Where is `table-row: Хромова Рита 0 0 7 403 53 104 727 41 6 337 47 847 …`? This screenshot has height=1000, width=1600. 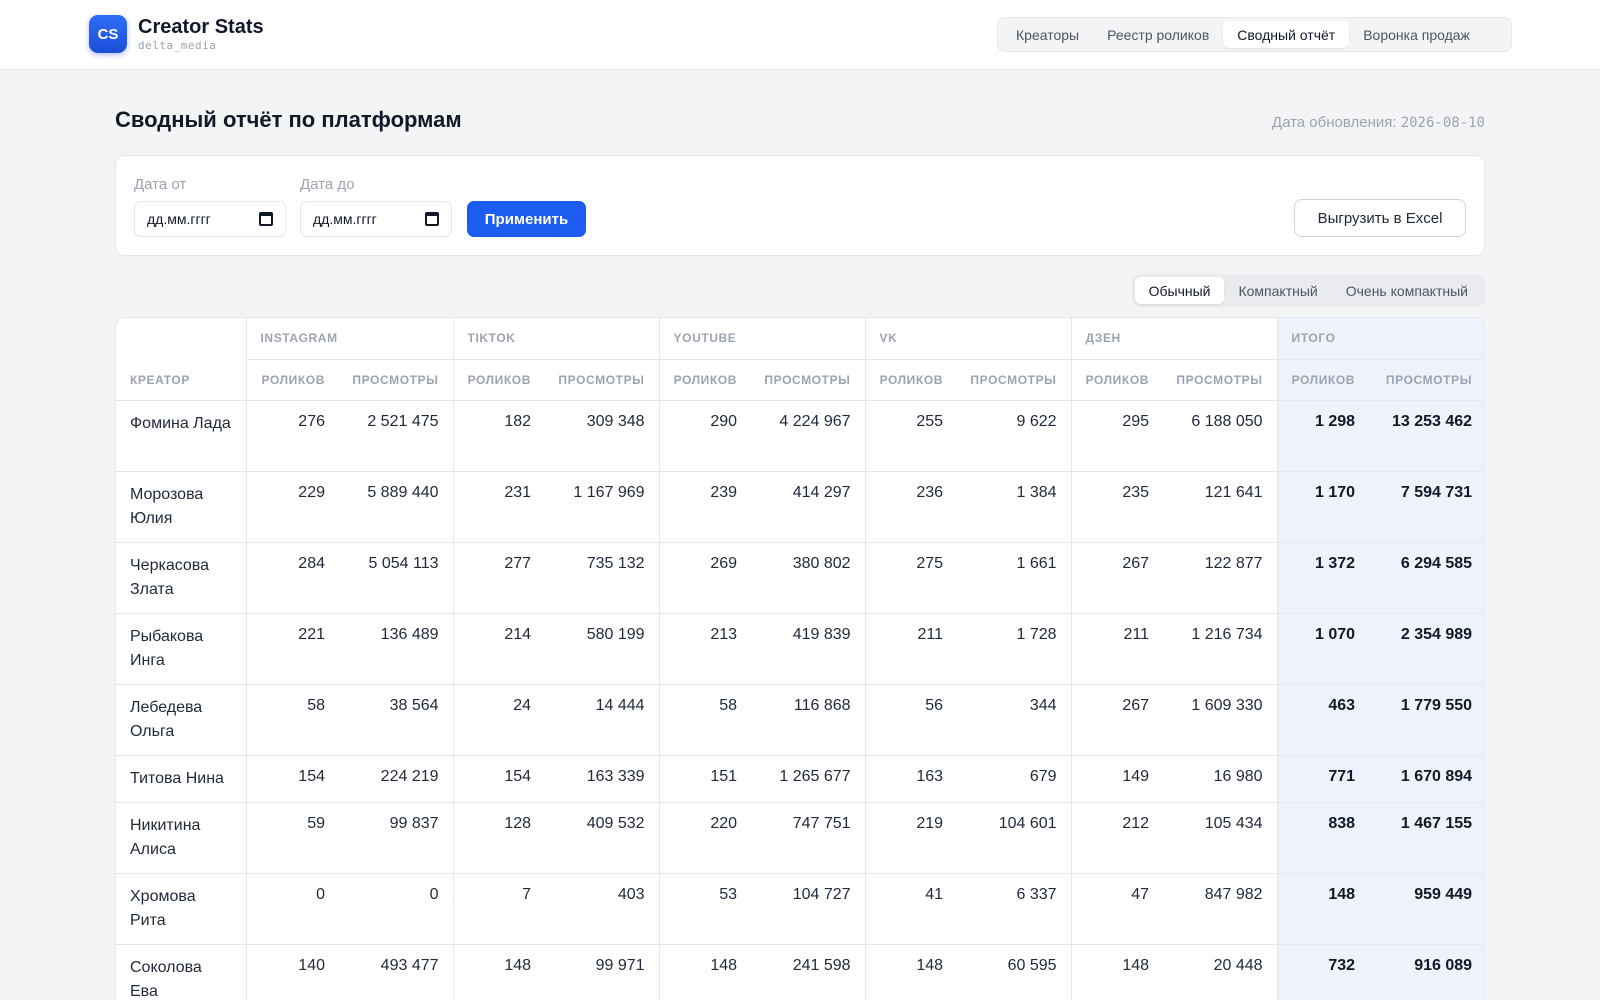
table-row: Хромова Рита 0 0 7 403 53 104 727 41 6 337 47 847 … is located at coordinates (800, 909).